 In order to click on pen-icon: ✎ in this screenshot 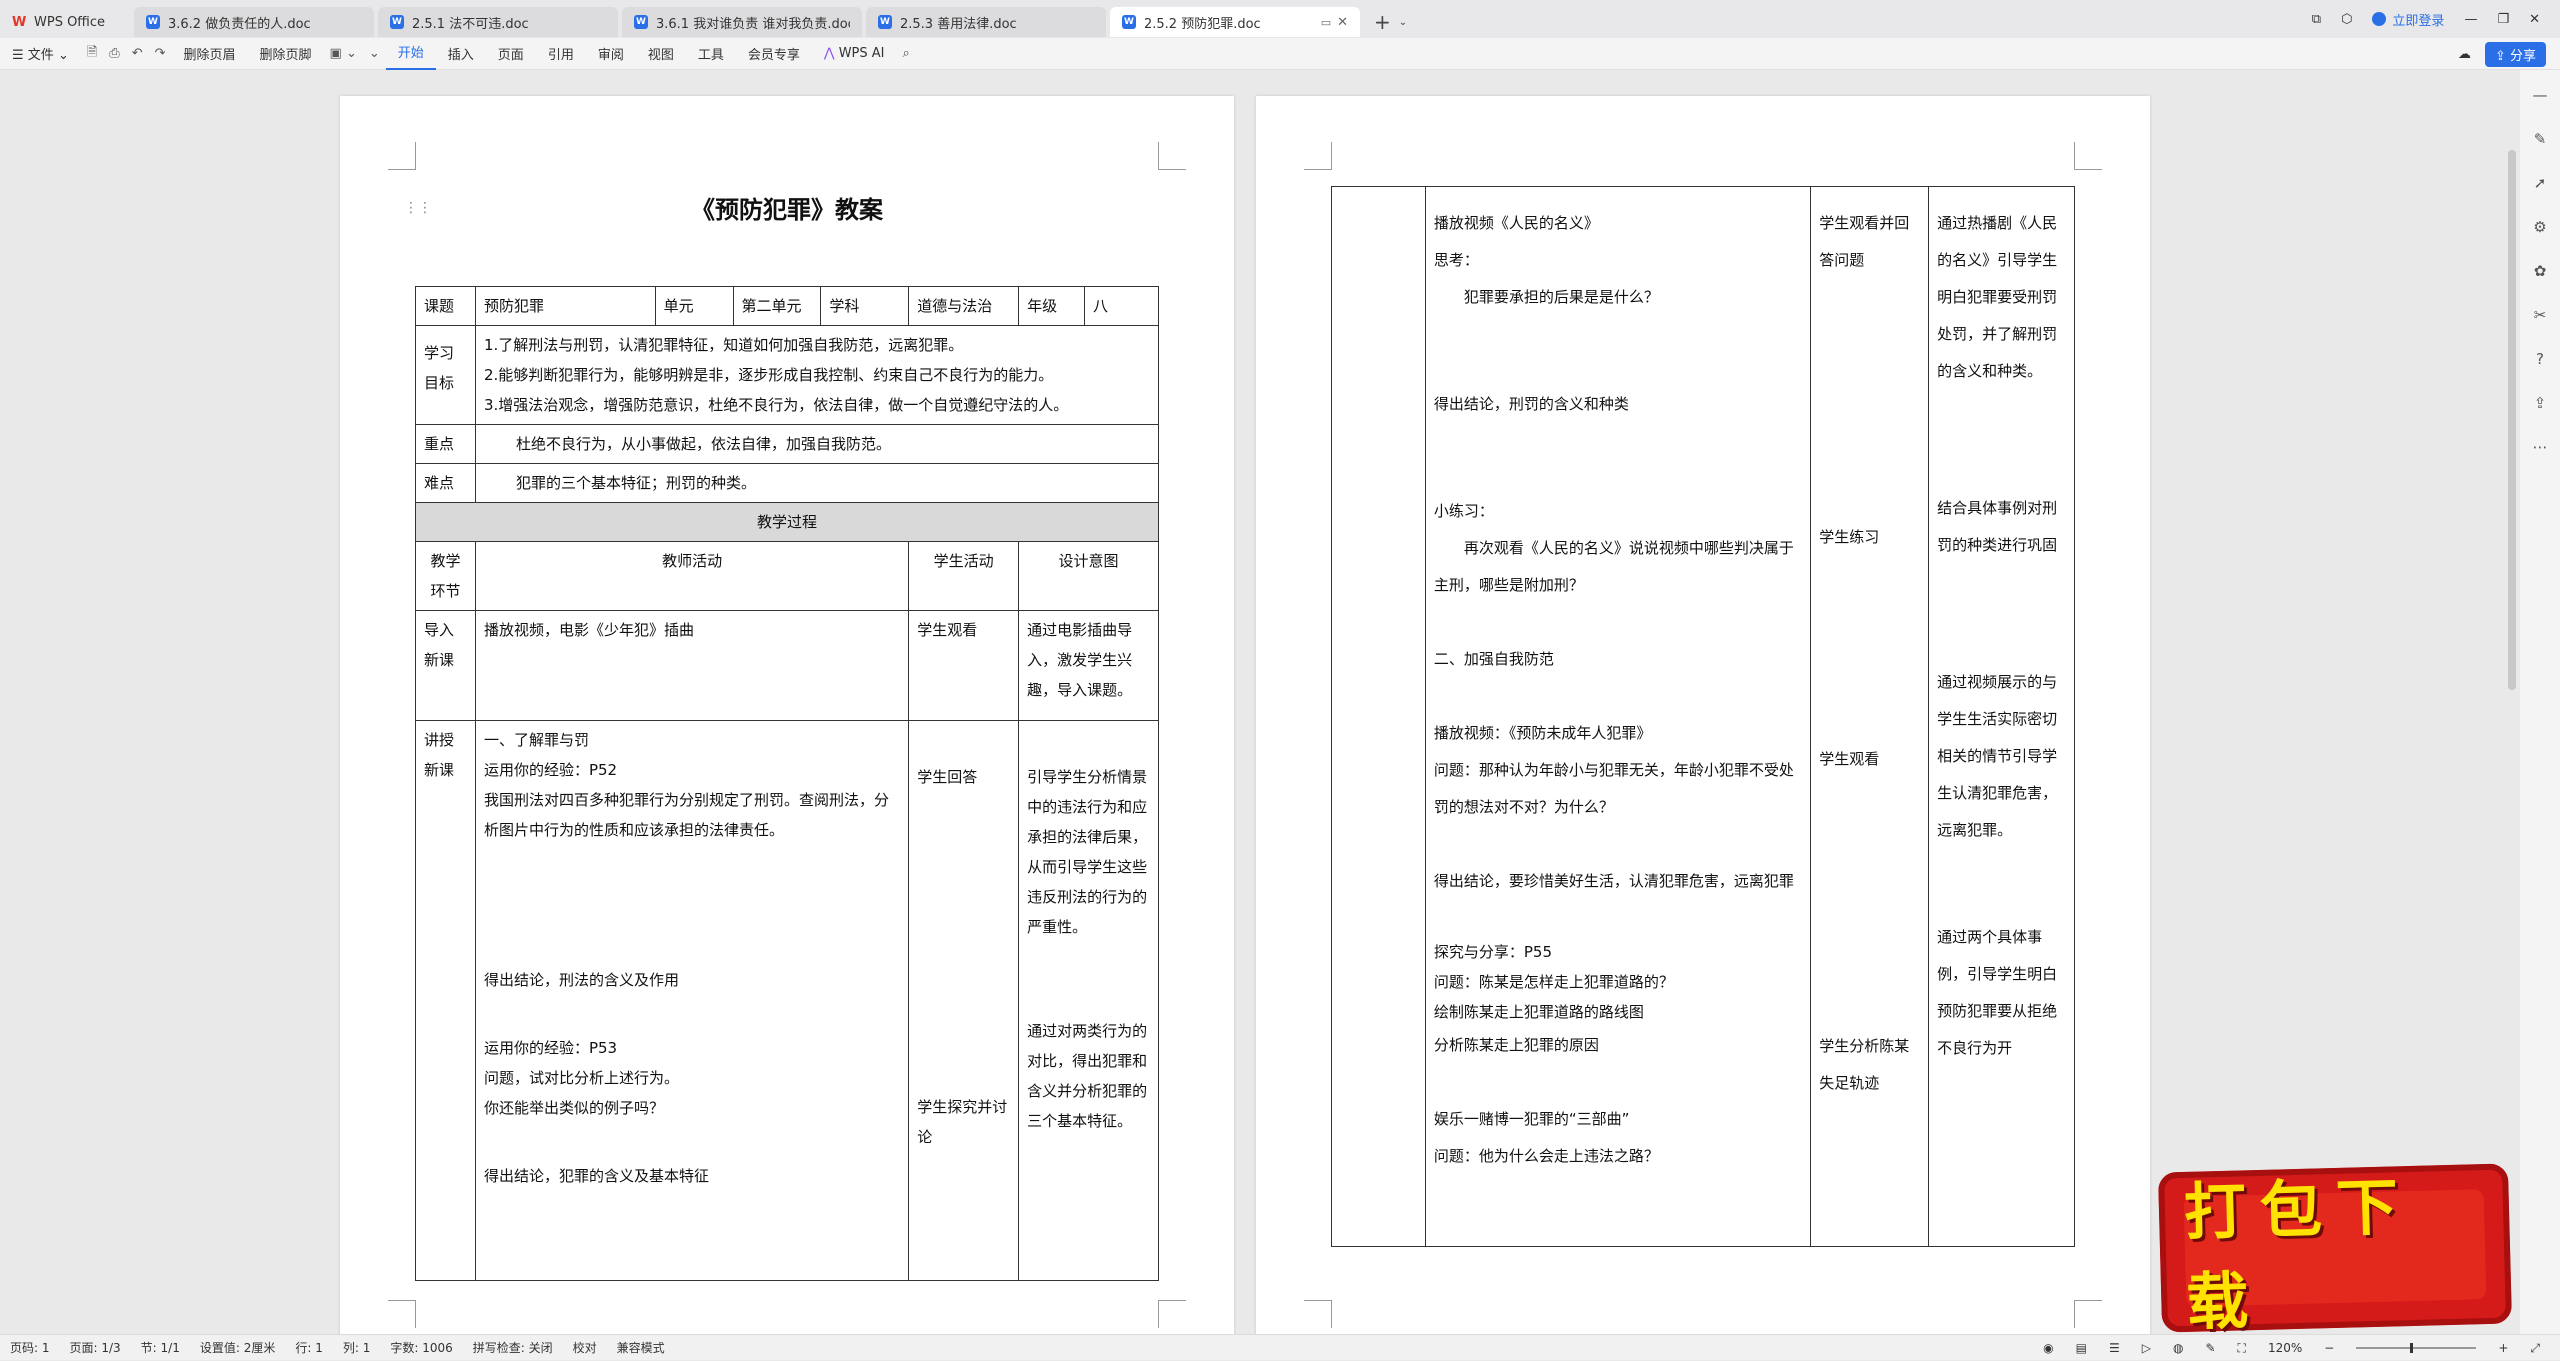, I will do `click(2540, 139)`.